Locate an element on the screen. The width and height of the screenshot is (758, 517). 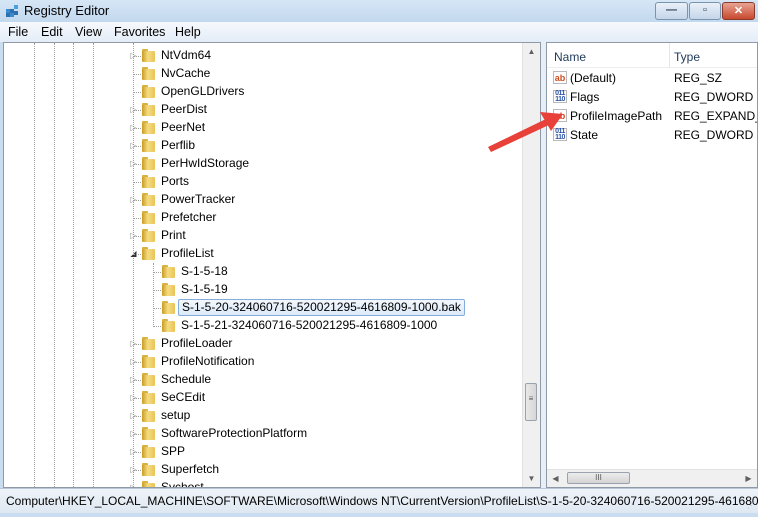
tree-node: ▷ PeerDist is located at coordinates (261, 110).